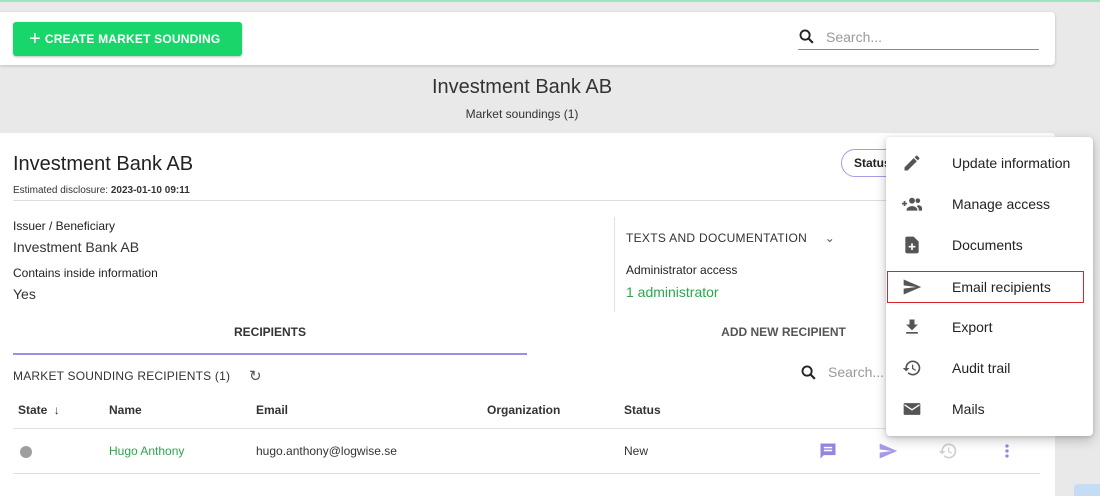 Image resolution: width=1100 pixels, height=496 pixels. What do you see at coordinates (26, 452) in the screenshot?
I see `state-indicator-icon` at bounding box center [26, 452].